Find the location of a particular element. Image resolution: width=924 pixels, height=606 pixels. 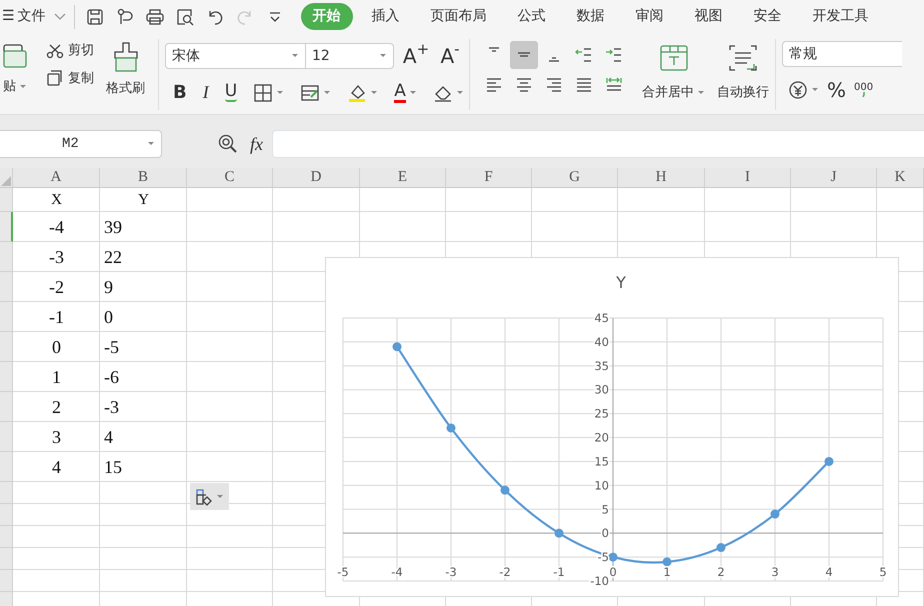

y-tick-label: -10 is located at coordinates (599, 581).